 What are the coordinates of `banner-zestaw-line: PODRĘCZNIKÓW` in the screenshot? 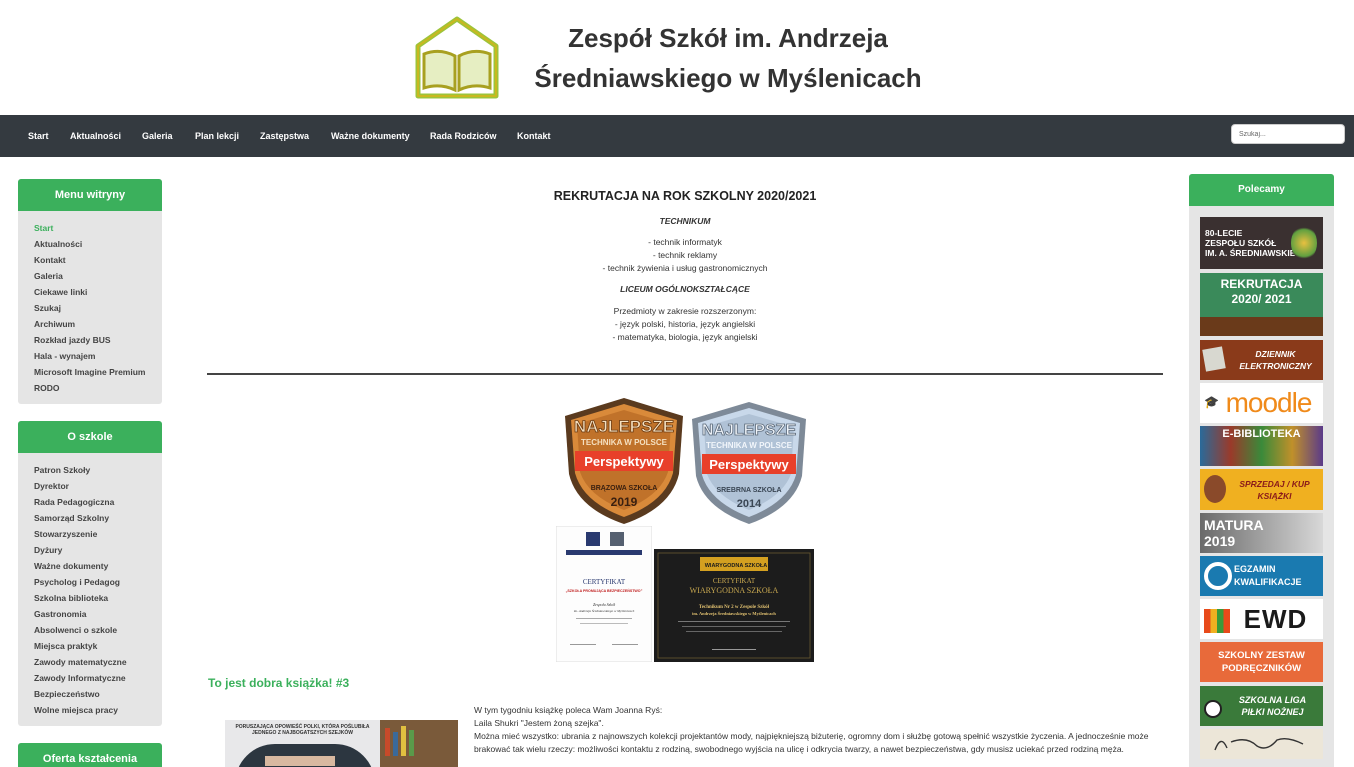 It's located at (1261, 668).